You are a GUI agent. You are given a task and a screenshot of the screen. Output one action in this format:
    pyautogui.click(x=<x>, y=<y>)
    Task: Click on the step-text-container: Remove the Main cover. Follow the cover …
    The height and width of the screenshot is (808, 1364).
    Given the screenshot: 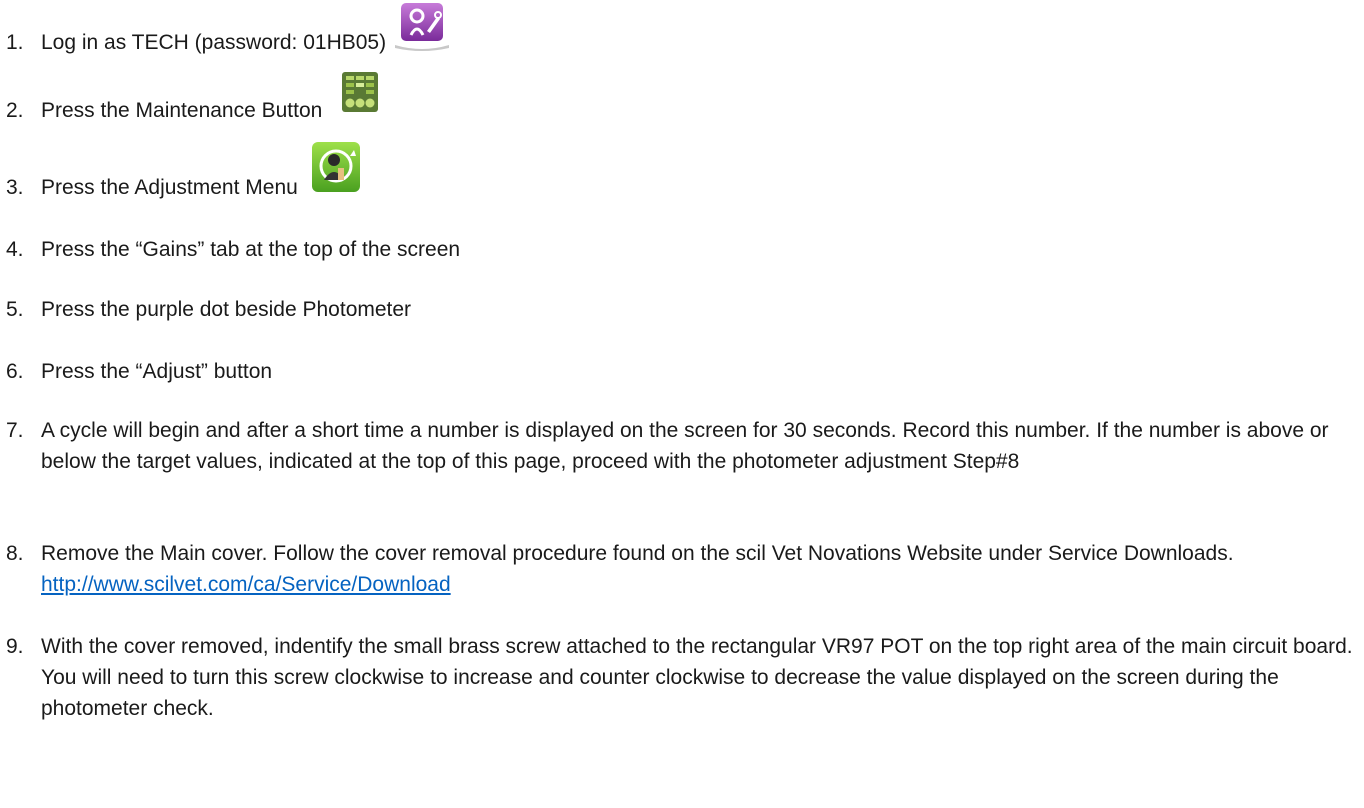 What is the action you would take?
    pyautogui.click(x=699, y=569)
    